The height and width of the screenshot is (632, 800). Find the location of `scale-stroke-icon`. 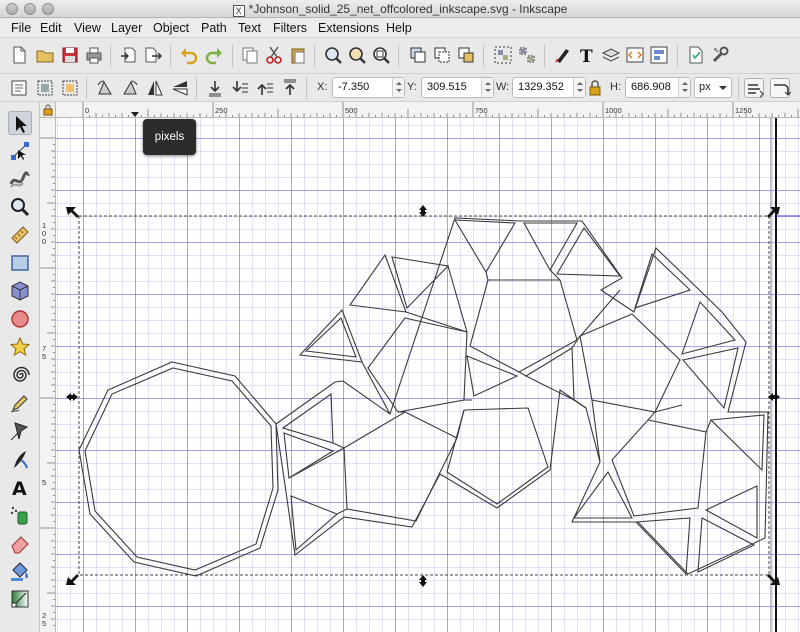

scale-stroke-icon is located at coordinates (754, 88).